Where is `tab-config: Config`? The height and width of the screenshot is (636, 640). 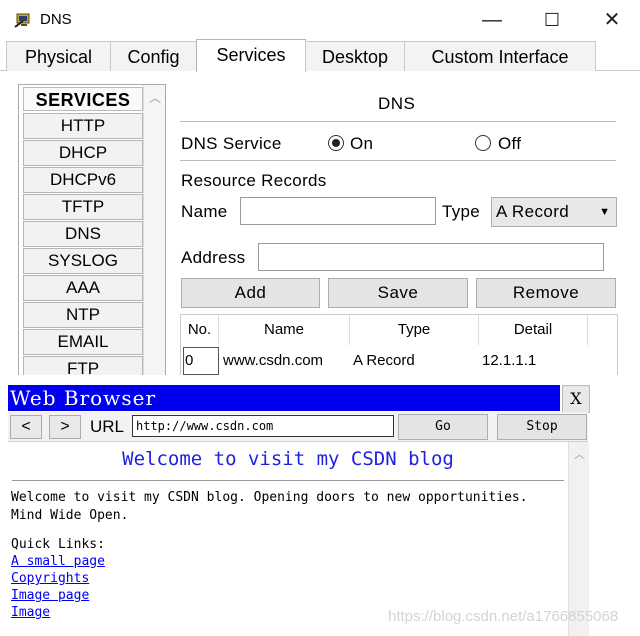
tab-config: Config is located at coordinates (153, 56).